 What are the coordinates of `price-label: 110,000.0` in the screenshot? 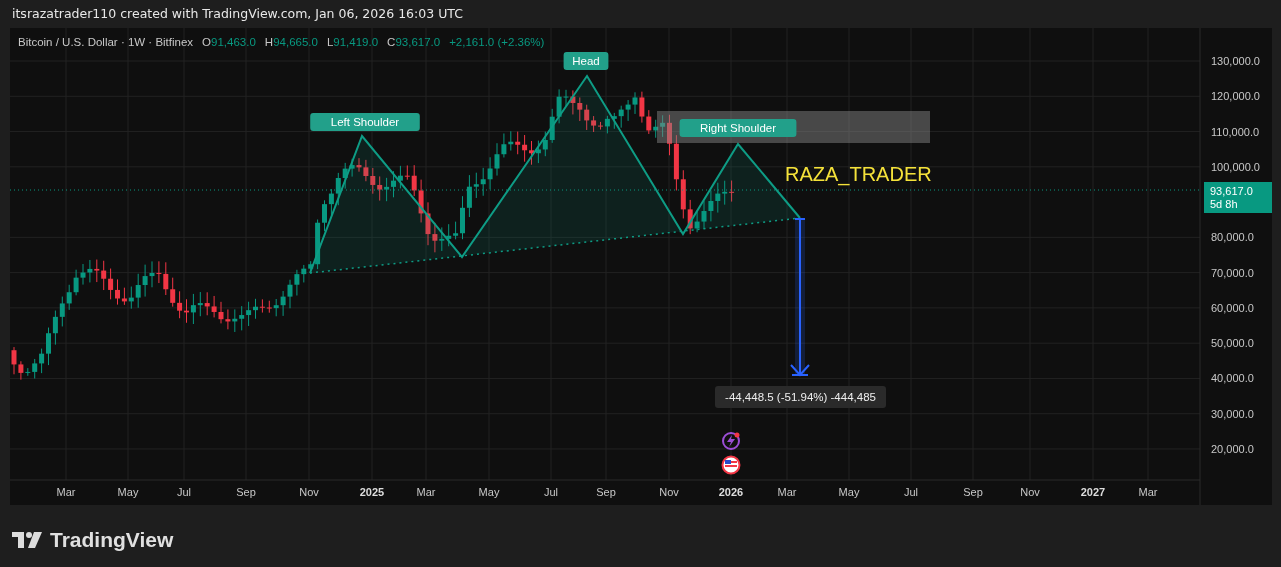 It's located at (1235, 131).